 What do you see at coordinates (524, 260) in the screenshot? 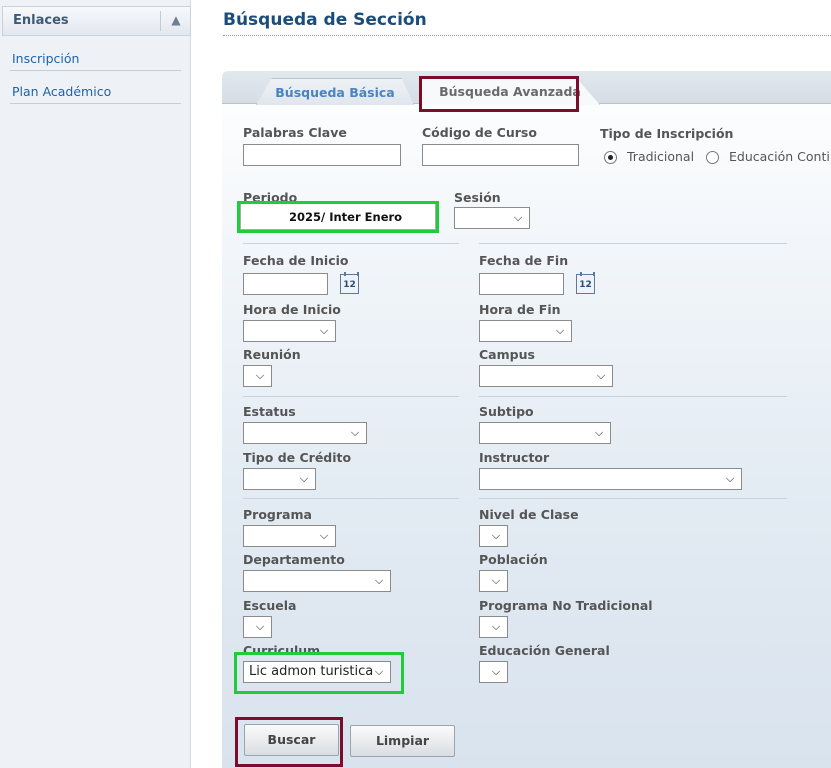
I see `end-date-label: Fecha de Fin` at bounding box center [524, 260].